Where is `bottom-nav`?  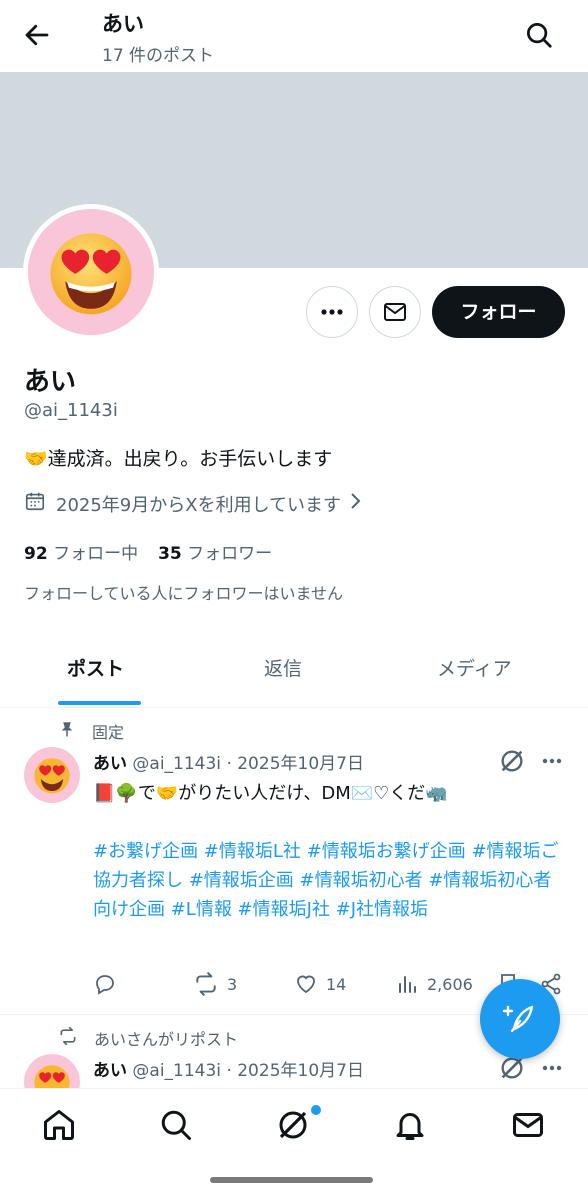 bottom-nav is located at coordinates (294, 1143).